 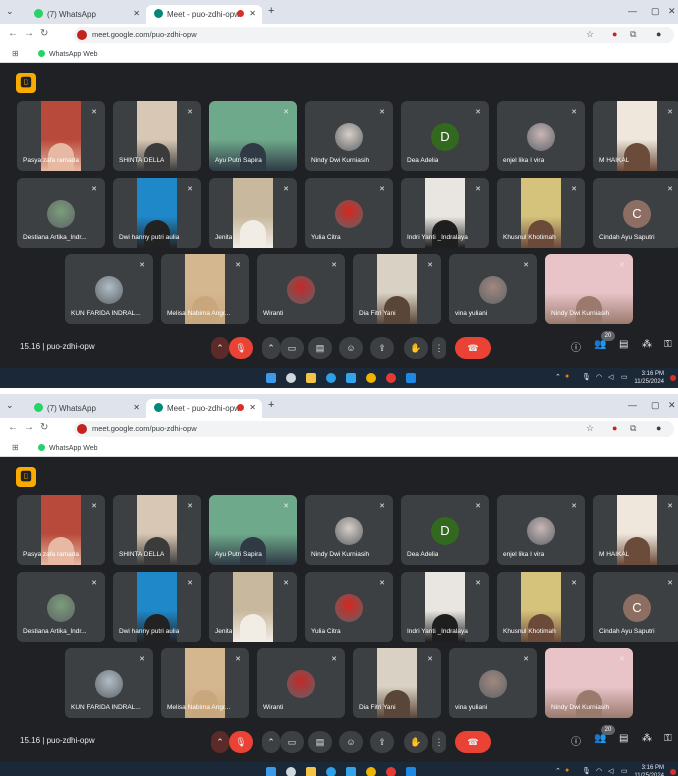 I want to click on bookmark-whatsapp: WhatsApp Web, so click(x=68, y=54).